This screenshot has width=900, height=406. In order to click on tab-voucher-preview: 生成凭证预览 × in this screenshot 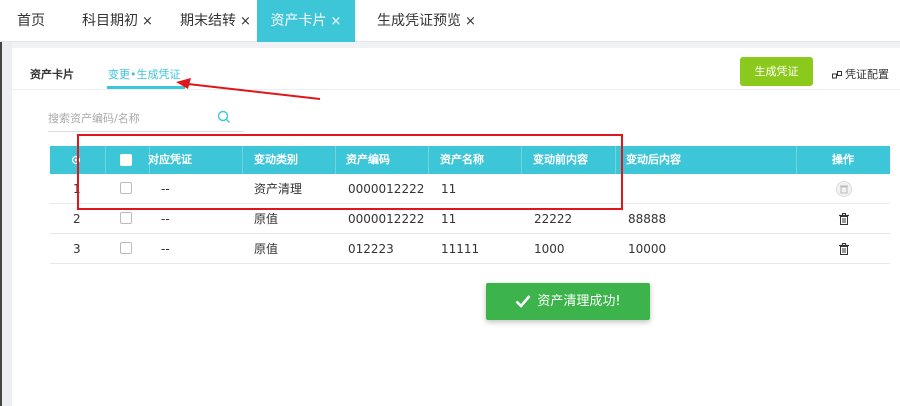, I will do `click(426, 21)`.